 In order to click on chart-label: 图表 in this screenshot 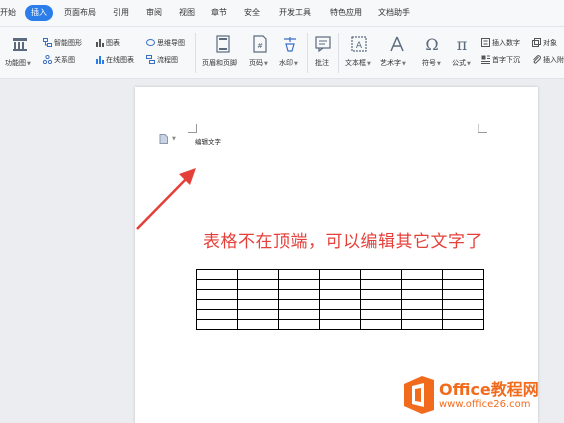, I will do `click(113, 43)`.